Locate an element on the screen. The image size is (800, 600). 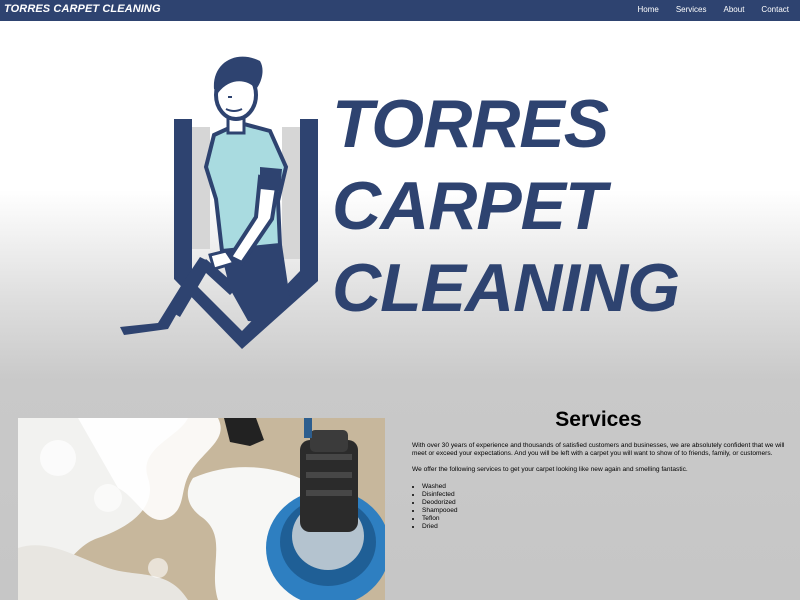
nav-link-services: Services is located at coordinates (691, 9).